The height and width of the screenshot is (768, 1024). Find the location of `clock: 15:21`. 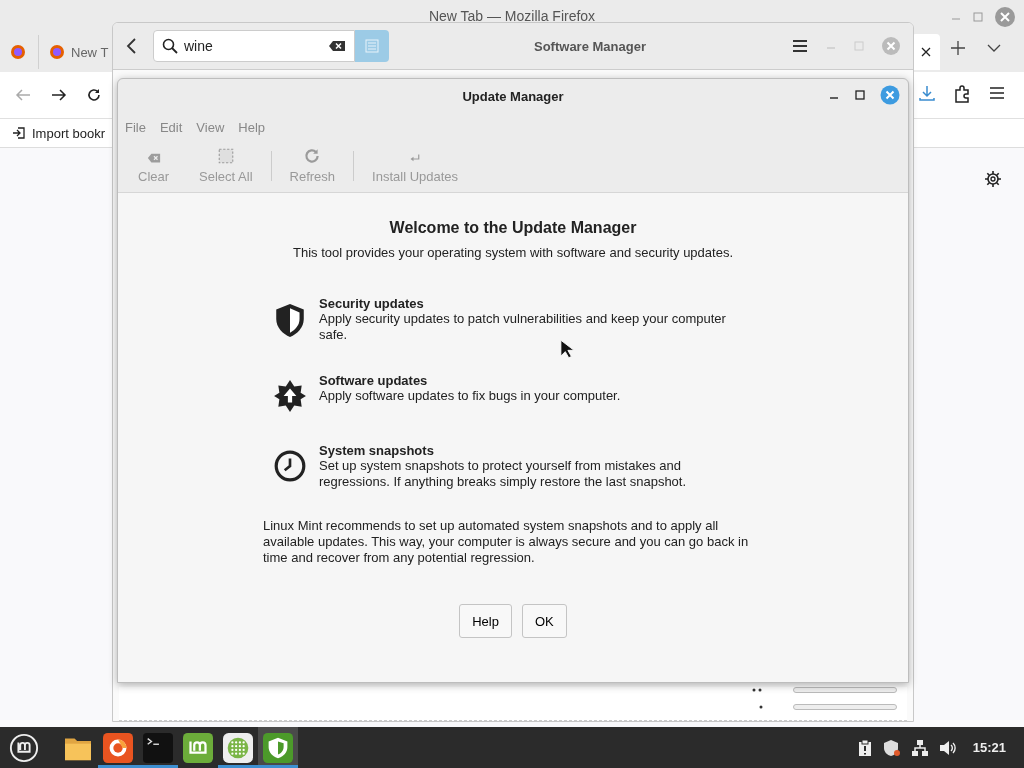

clock: 15:21 is located at coordinates (989, 747).